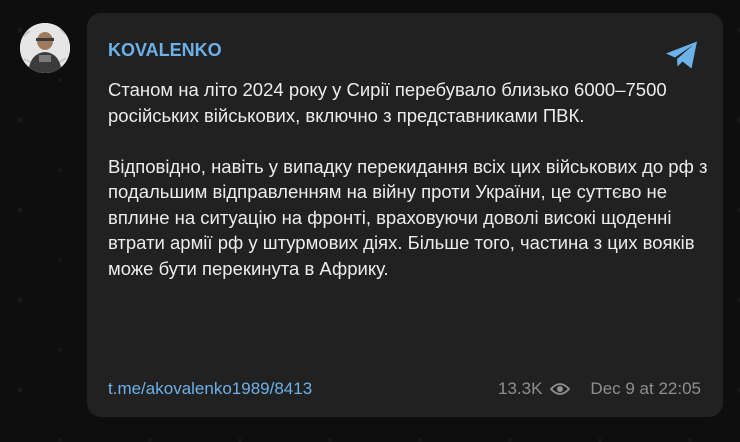  Describe the element at coordinates (645, 388) in the screenshot. I see `message-timestamp: Dec 9 at 22:05` at that location.